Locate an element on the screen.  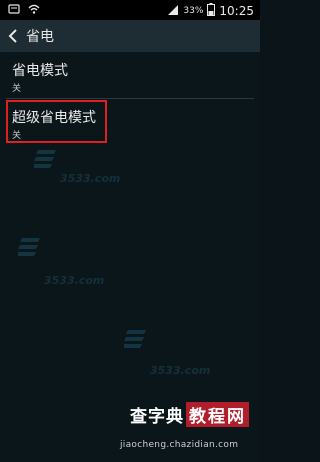
status-right: 33% 10:25 is located at coordinates (210, 11).